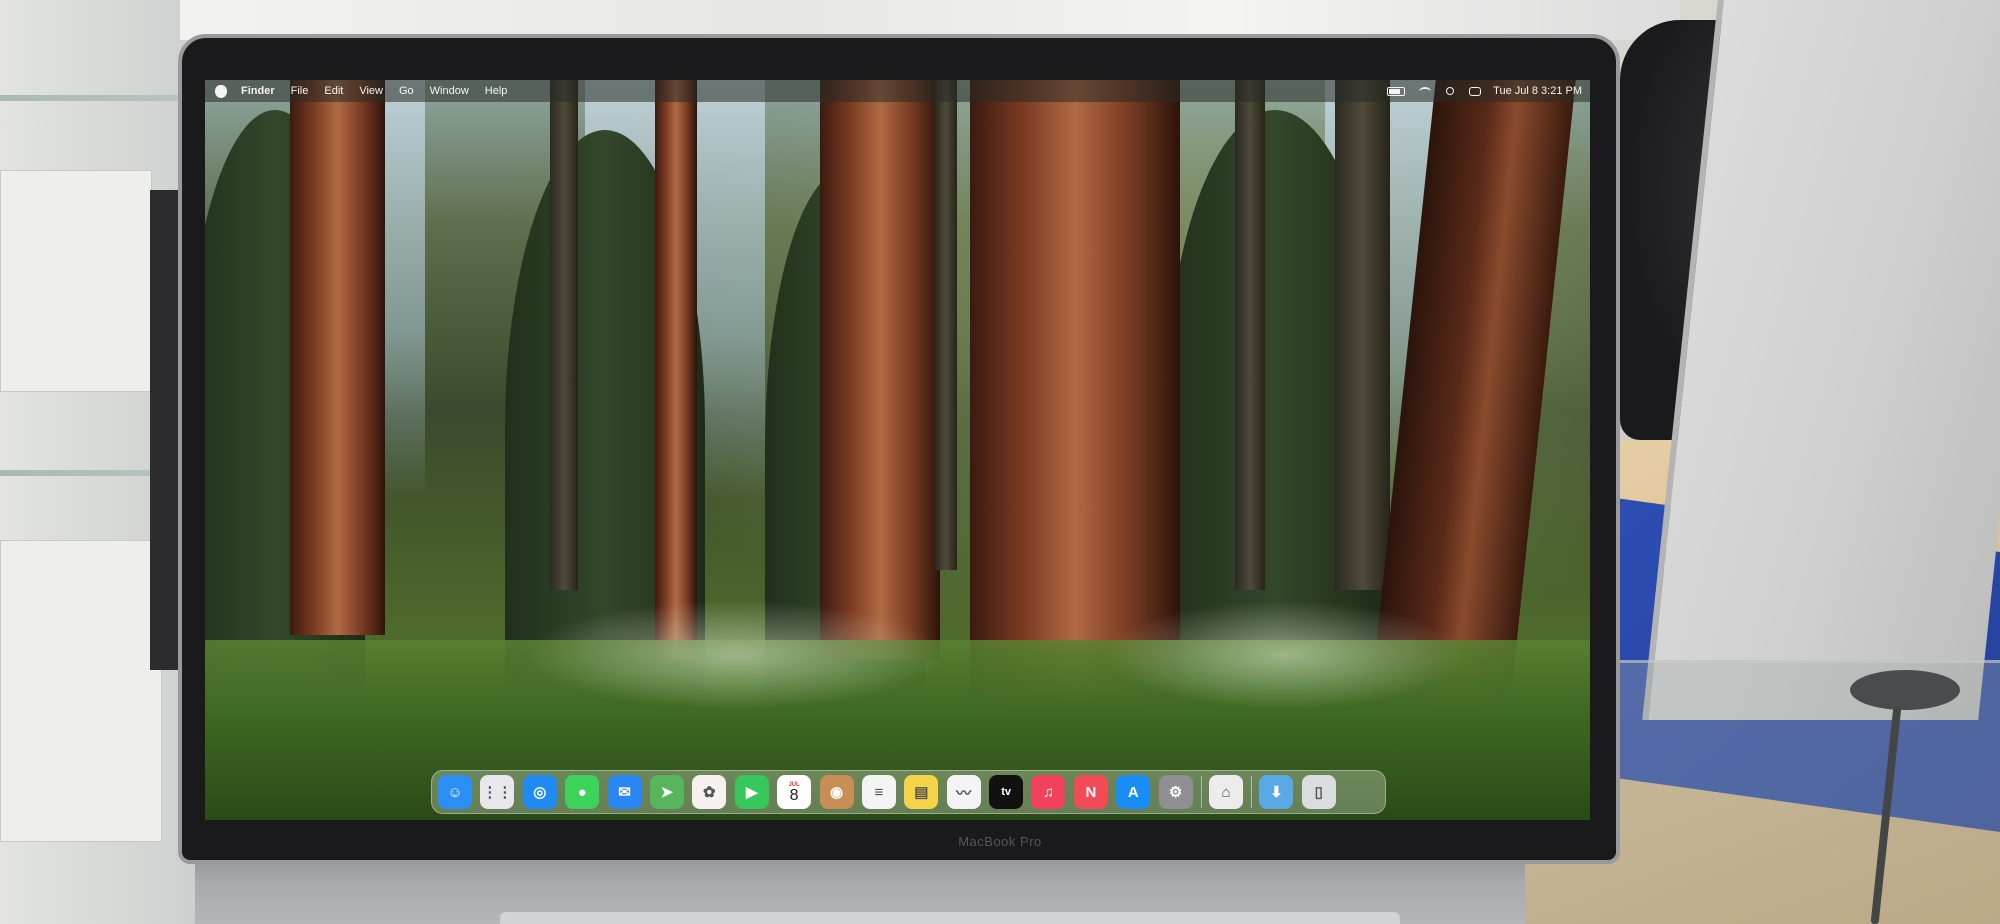 The width and height of the screenshot is (2000, 924). I want to click on safari-icon: ◎, so click(539, 792).